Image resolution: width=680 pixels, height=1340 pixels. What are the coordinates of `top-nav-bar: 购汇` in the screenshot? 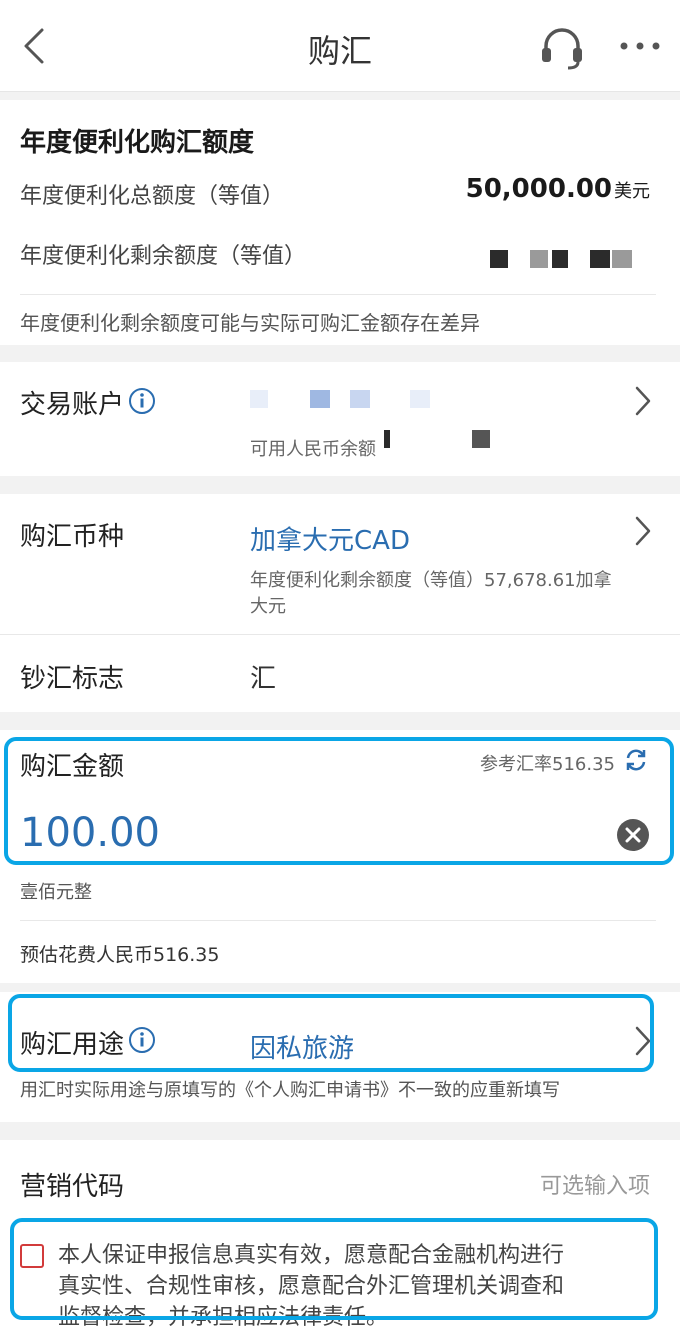 It's located at (340, 46).